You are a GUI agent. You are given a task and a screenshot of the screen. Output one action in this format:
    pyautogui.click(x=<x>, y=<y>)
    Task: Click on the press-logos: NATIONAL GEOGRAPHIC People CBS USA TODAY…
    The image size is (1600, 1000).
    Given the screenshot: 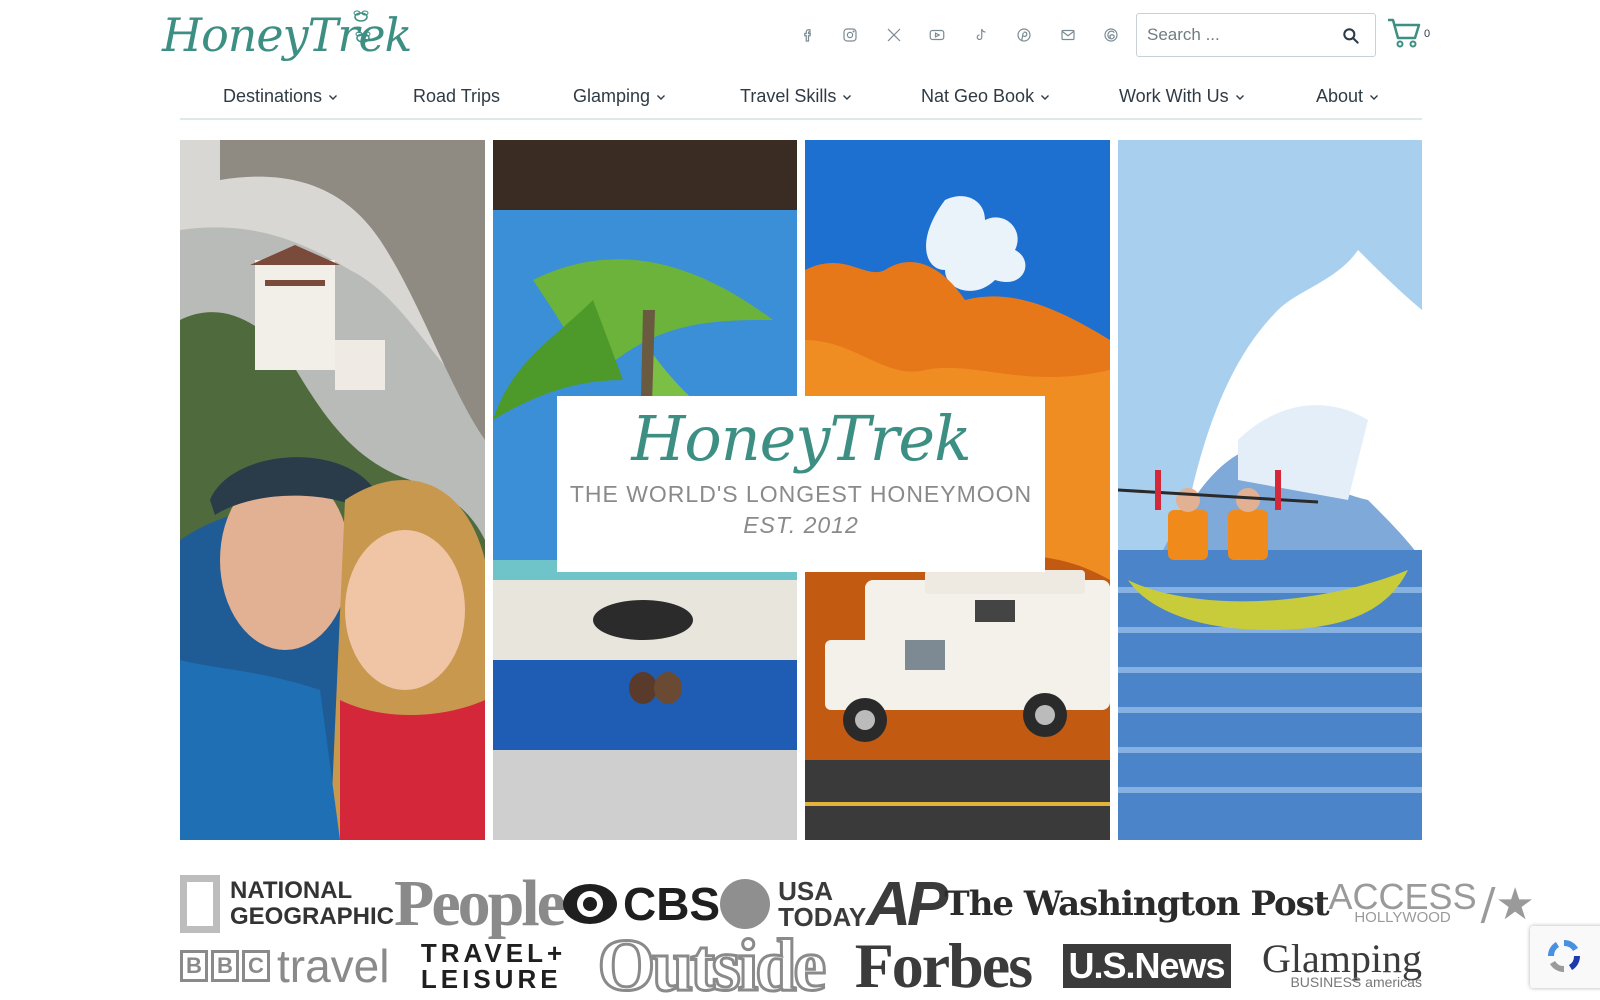 What is the action you would take?
    pyautogui.click(x=857, y=933)
    